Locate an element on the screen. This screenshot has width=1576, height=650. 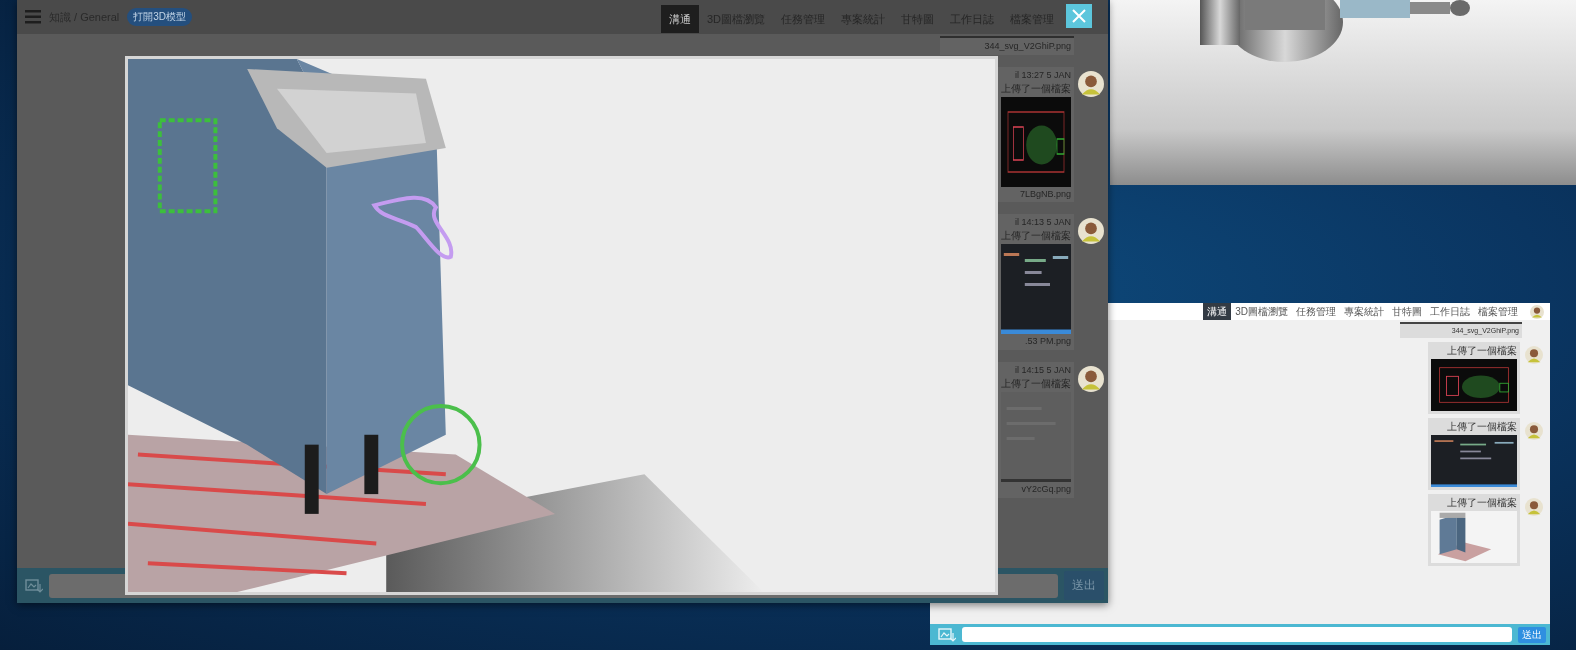
open-model-badge: 打開3D模型 is located at coordinates (160, 17).